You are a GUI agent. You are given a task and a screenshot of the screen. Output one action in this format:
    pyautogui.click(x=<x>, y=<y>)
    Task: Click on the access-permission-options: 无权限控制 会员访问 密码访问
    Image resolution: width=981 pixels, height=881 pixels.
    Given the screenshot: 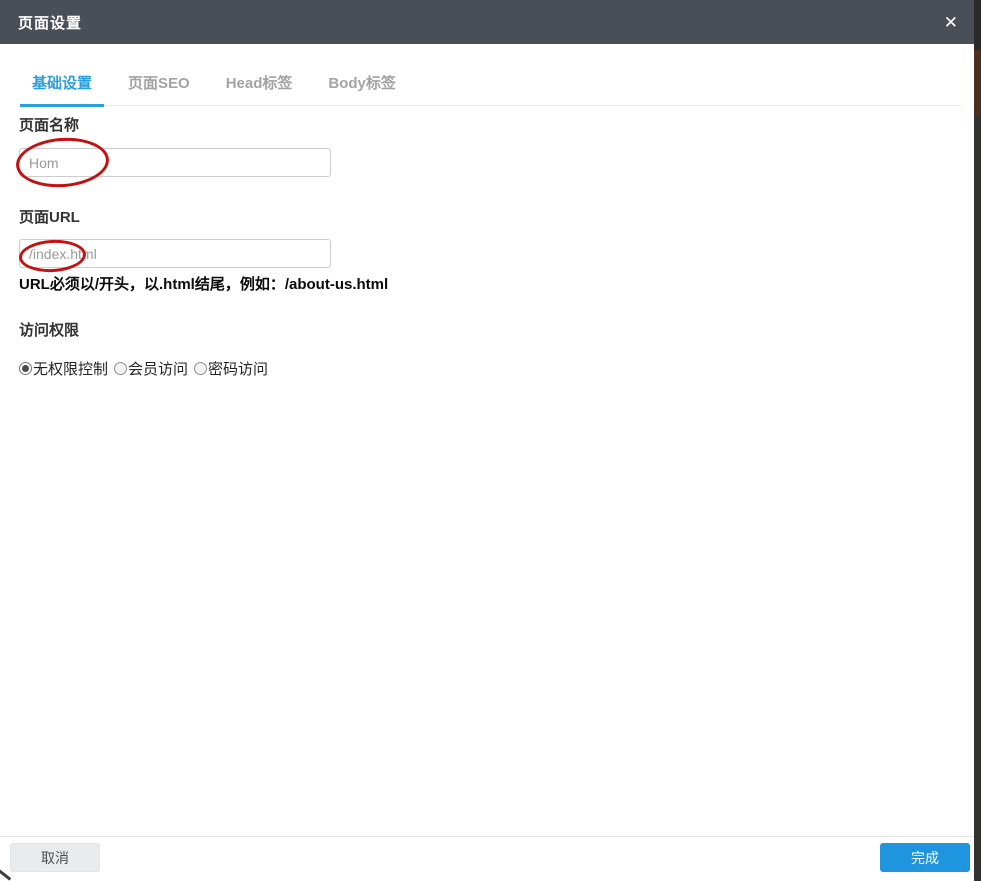 What is the action you would take?
    pyautogui.click(x=143, y=368)
    